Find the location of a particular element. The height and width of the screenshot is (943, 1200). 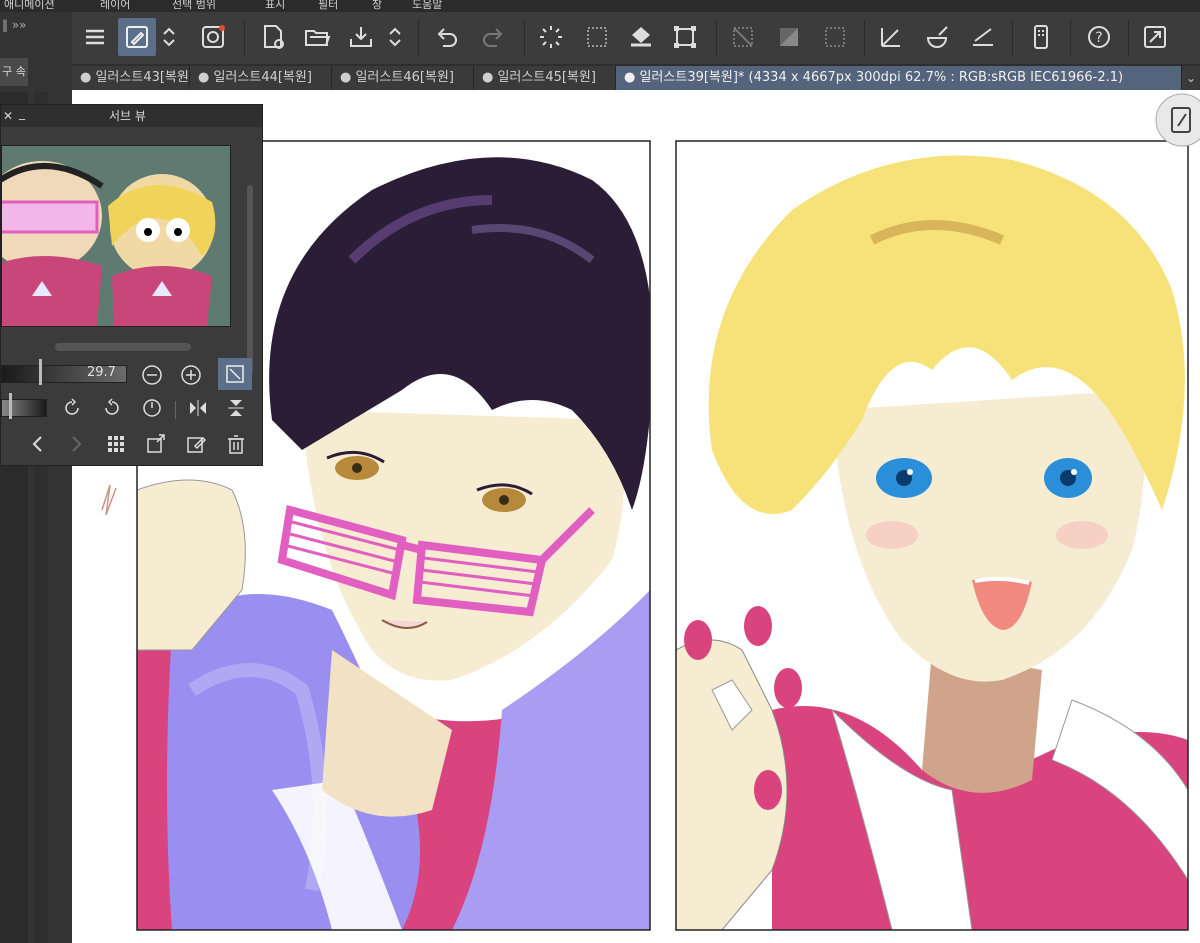

command-bar: ? is located at coordinates (636, 38).